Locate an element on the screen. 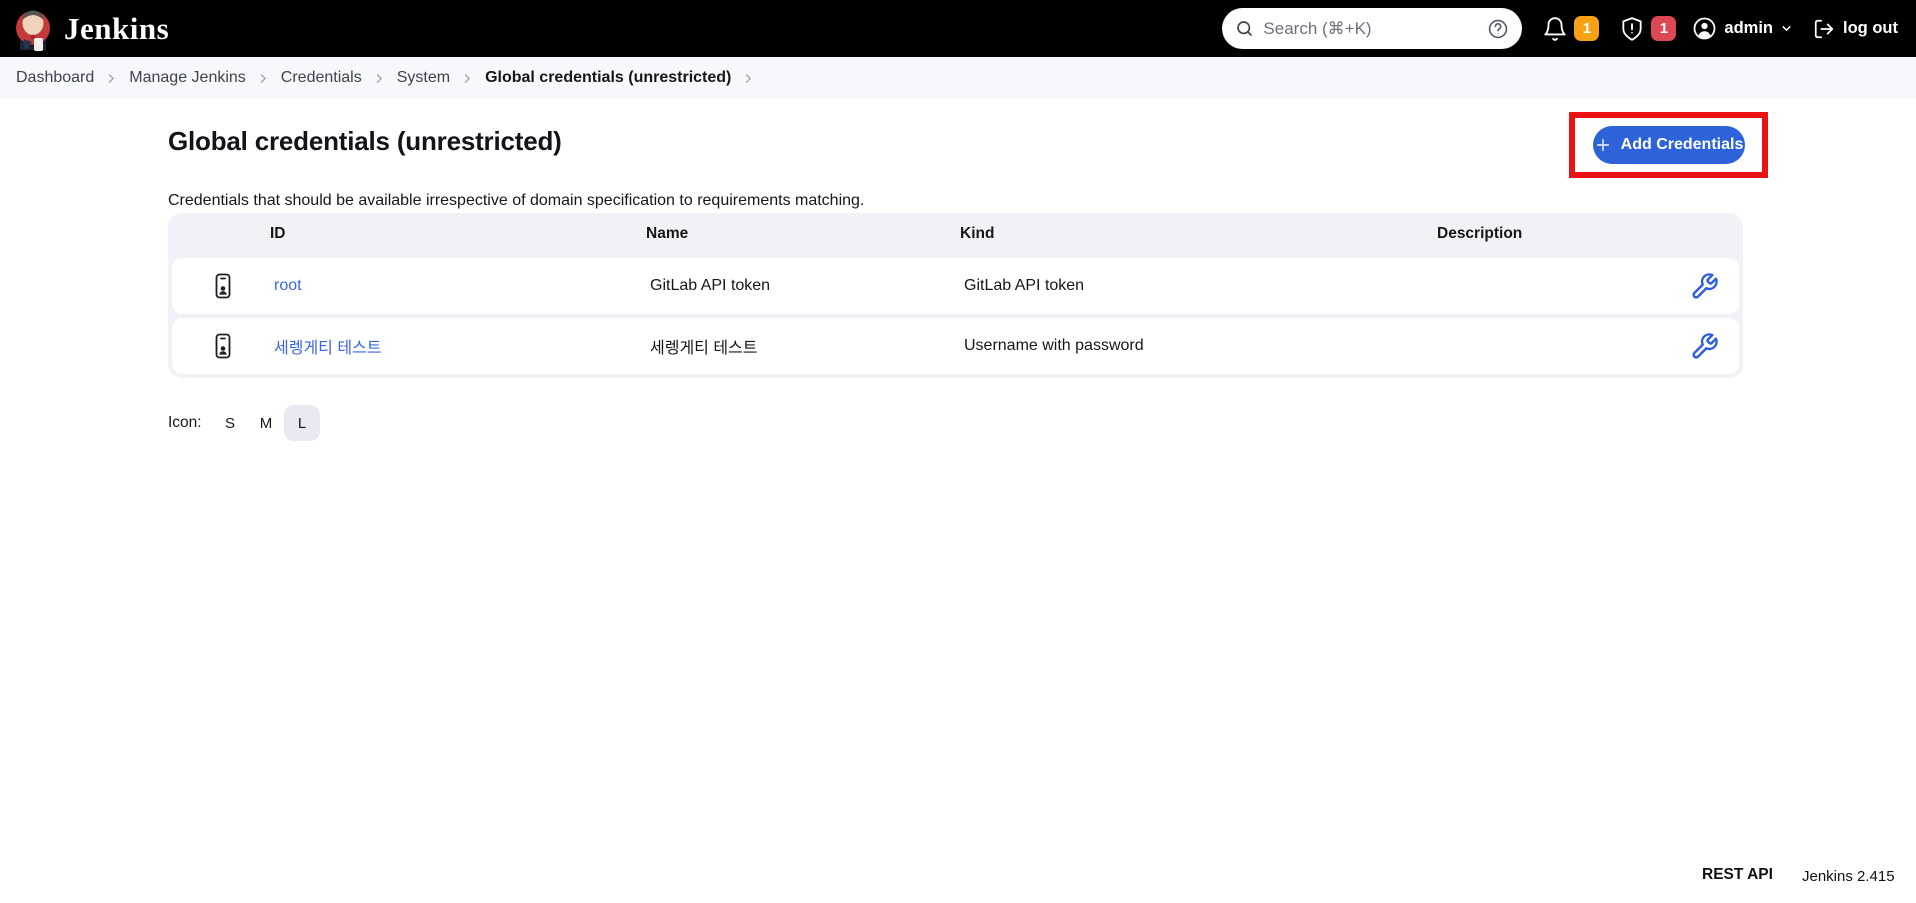 Image resolution: width=1916 pixels, height=903 pixels. breadcrumb-context-menu-icon is located at coordinates (748, 78).